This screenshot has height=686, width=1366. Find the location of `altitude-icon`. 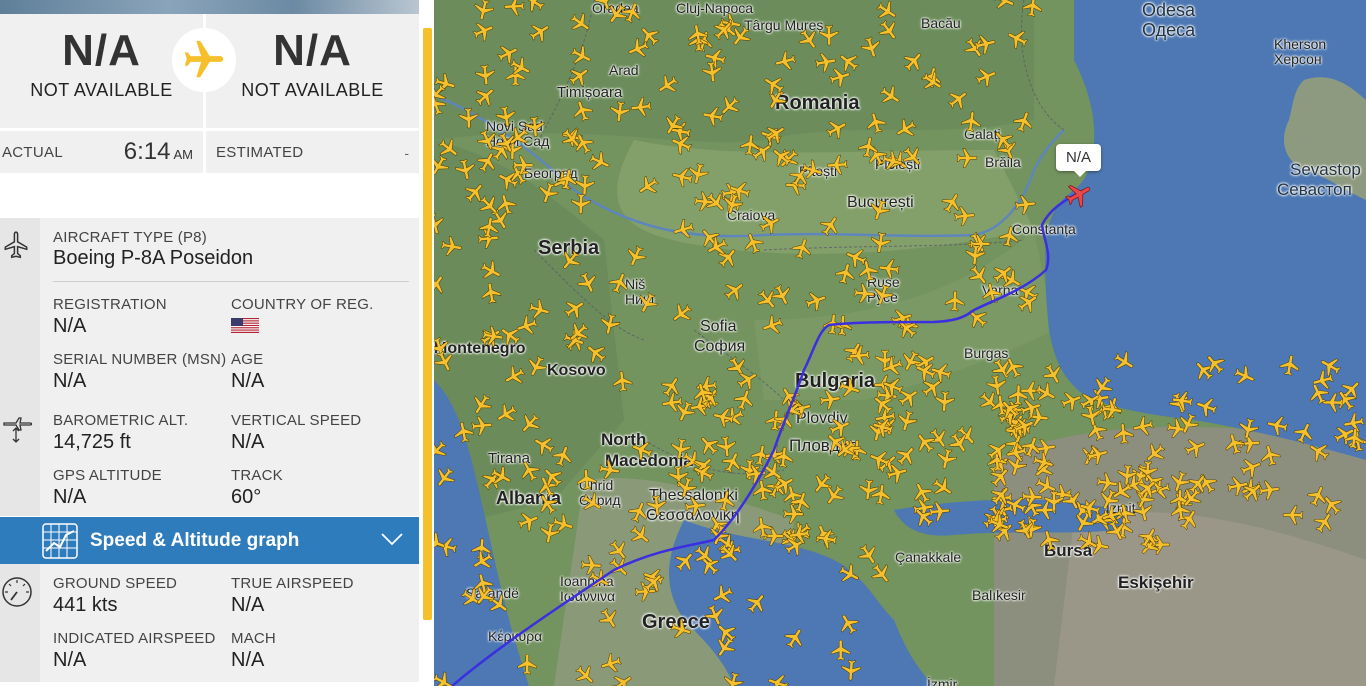

altitude-icon is located at coordinates (18, 431).